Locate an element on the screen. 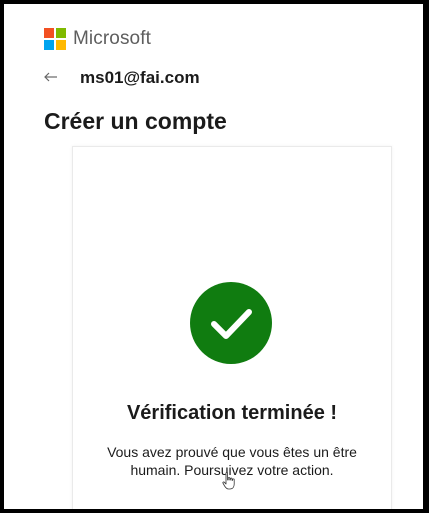 This screenshot has width=429, height=513. logo-red-square is located at coordinates (49, 33).